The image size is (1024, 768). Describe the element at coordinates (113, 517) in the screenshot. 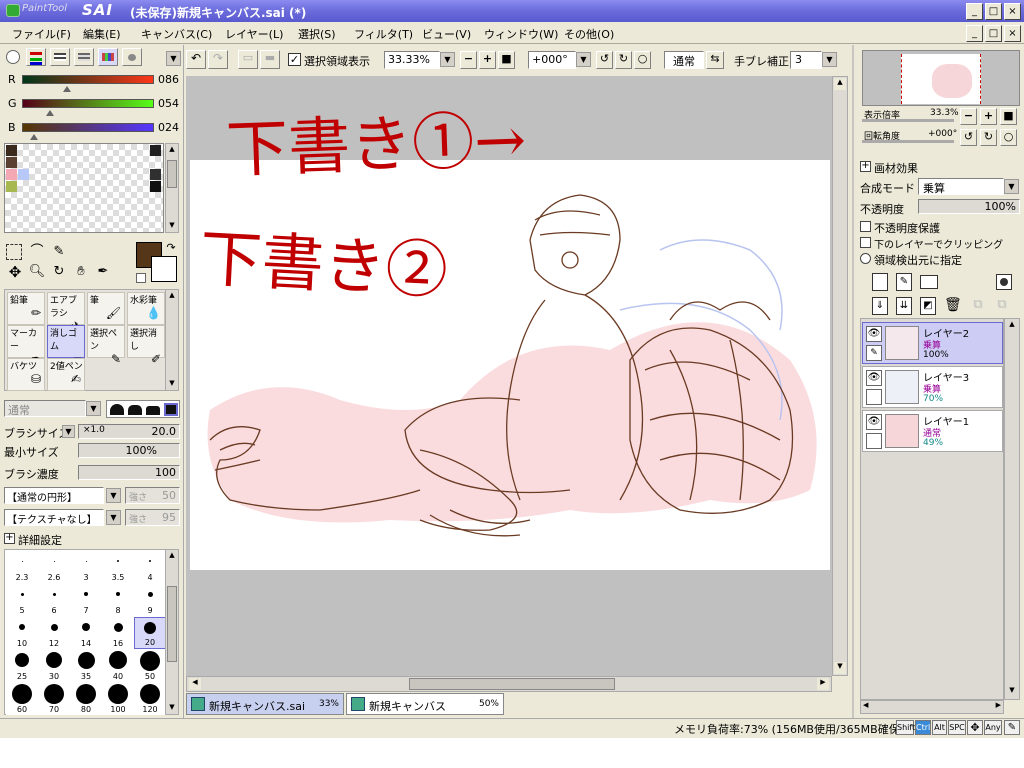

I see `brush-texture-arrow: ▼` at that location.